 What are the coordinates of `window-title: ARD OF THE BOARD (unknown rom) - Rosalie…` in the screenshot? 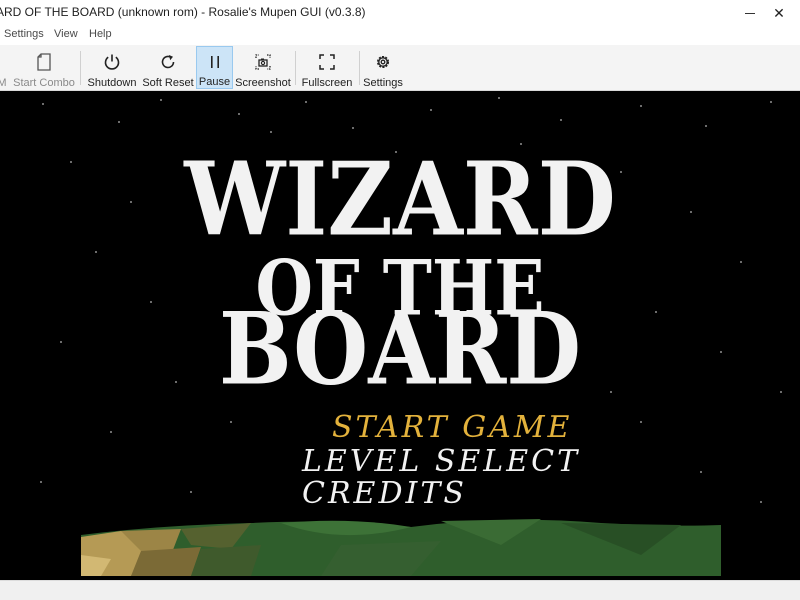 It's located at (183, 12).